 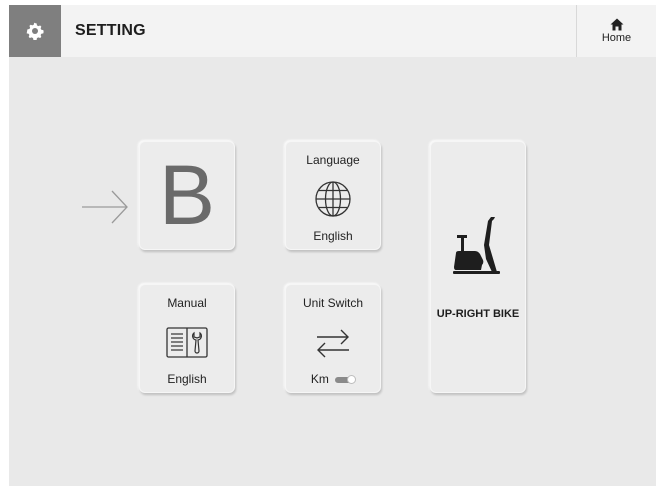 What do you see at coordinates (333, 303) in the screenshot?
I see `unit-switch-title: Unit Switch` at bounding box center [333, 303].